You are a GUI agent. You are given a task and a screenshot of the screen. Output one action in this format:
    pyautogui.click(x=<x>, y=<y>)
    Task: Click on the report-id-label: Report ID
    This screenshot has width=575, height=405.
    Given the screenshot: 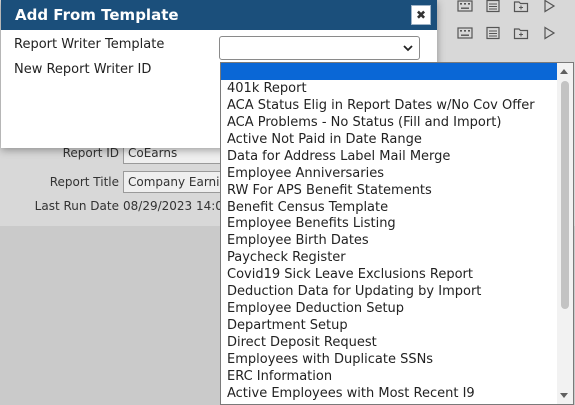 What is the action you would take?
    pyautogui.click(x=90, y=153)
    